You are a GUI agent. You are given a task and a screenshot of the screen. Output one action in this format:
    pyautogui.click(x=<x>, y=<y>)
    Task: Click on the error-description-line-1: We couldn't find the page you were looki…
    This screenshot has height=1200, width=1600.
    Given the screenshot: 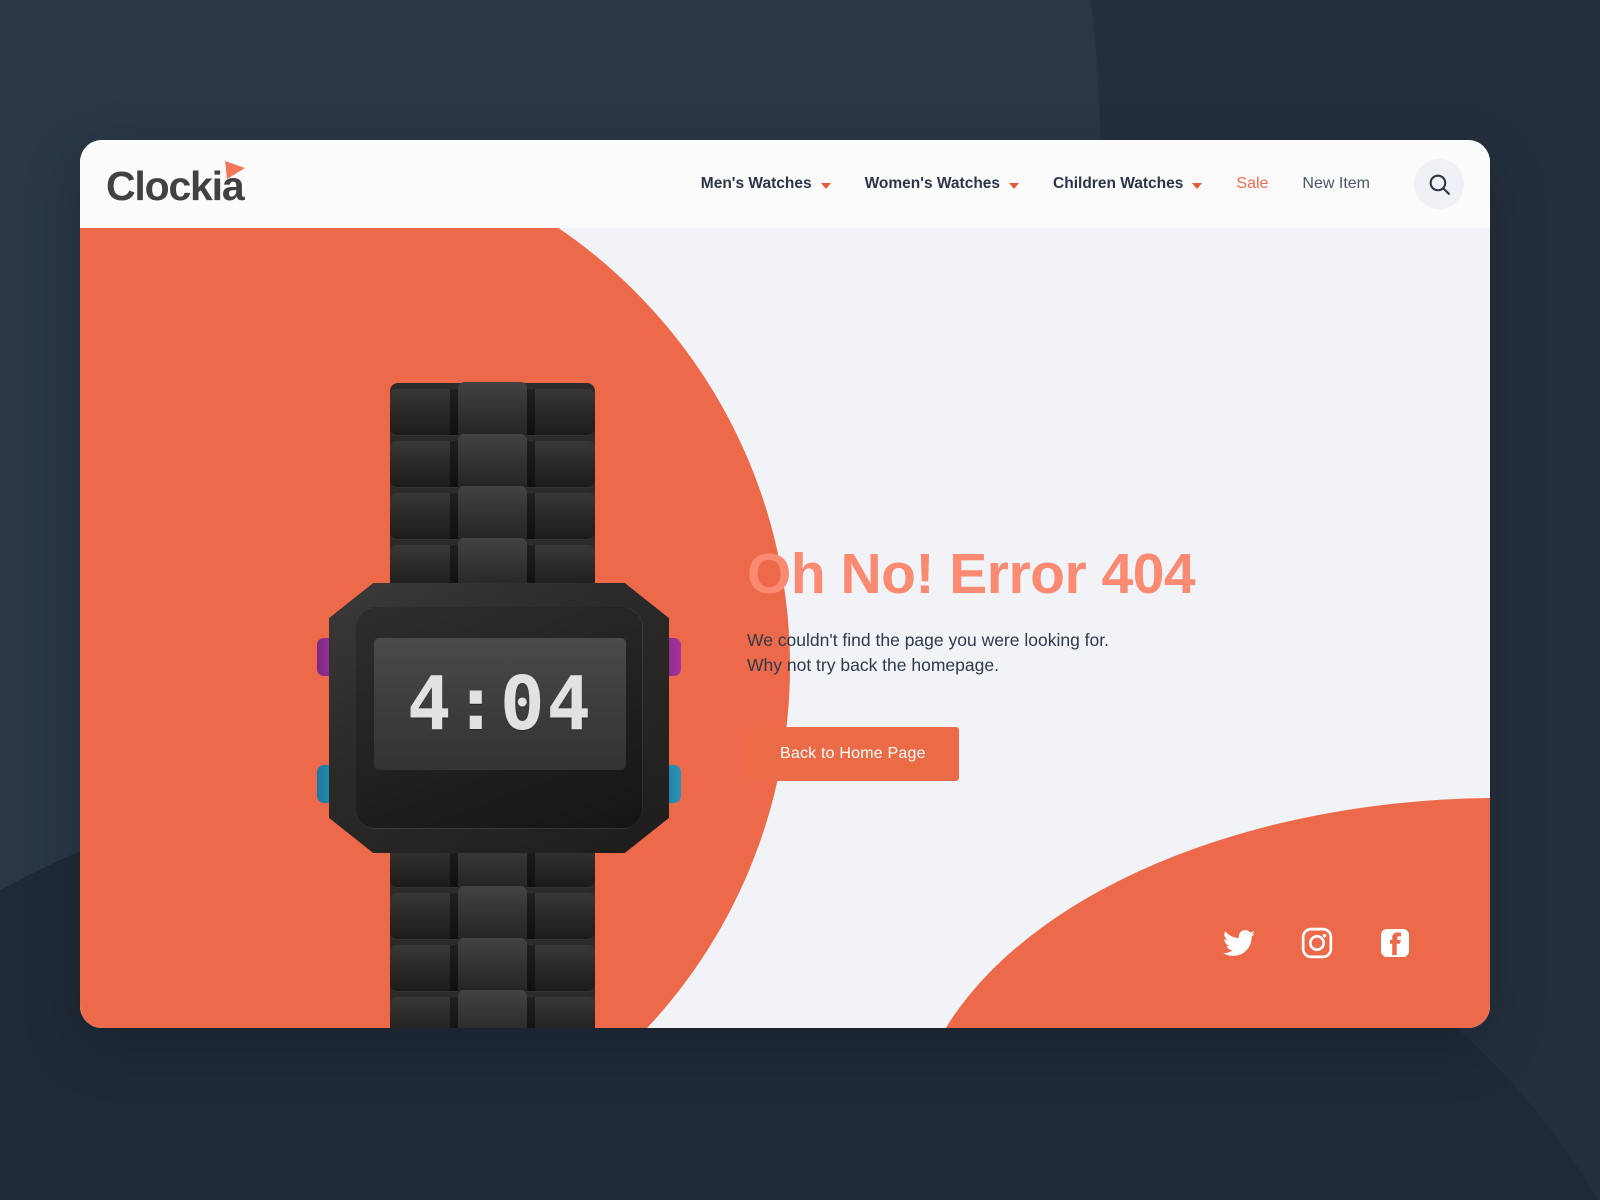 What is the action you would take?
    pyautogui.click(x=928, y=639)
    